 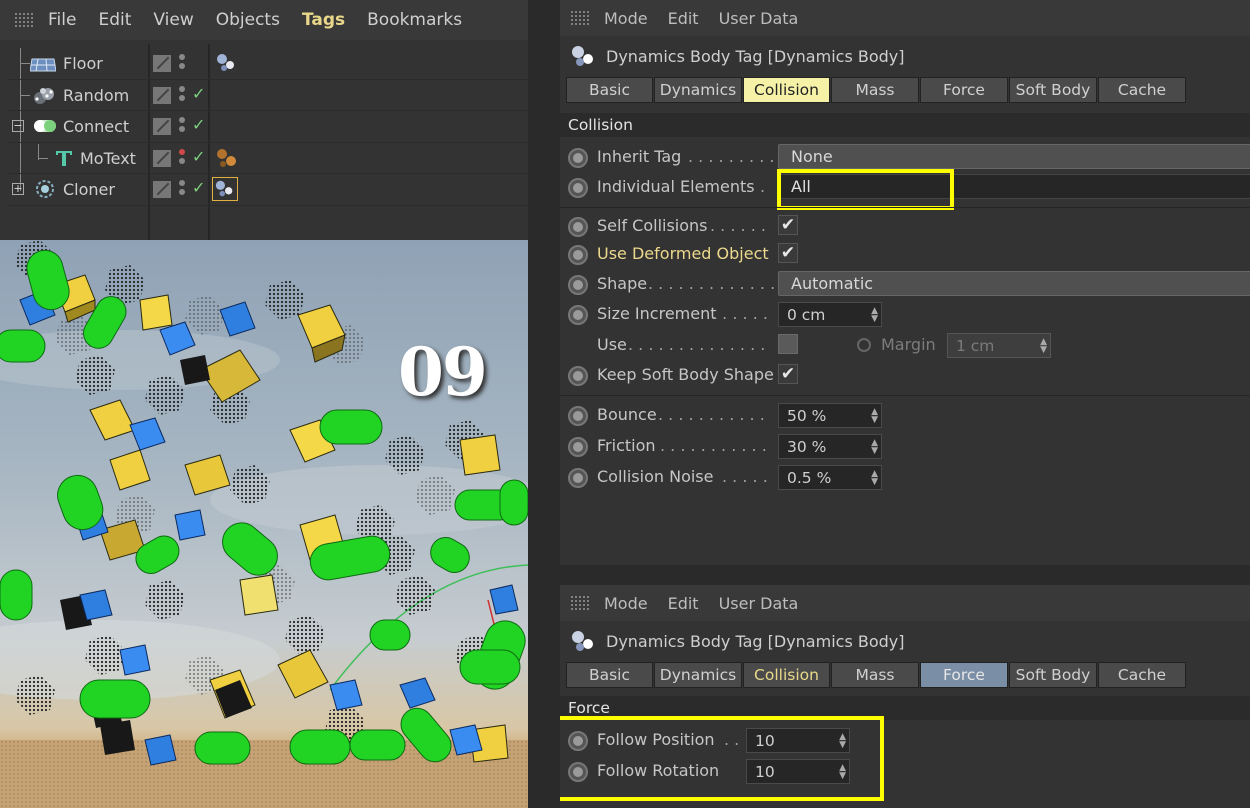 I want to click on inherit-tag-dropdown: None, so click(x=1014, y=156).